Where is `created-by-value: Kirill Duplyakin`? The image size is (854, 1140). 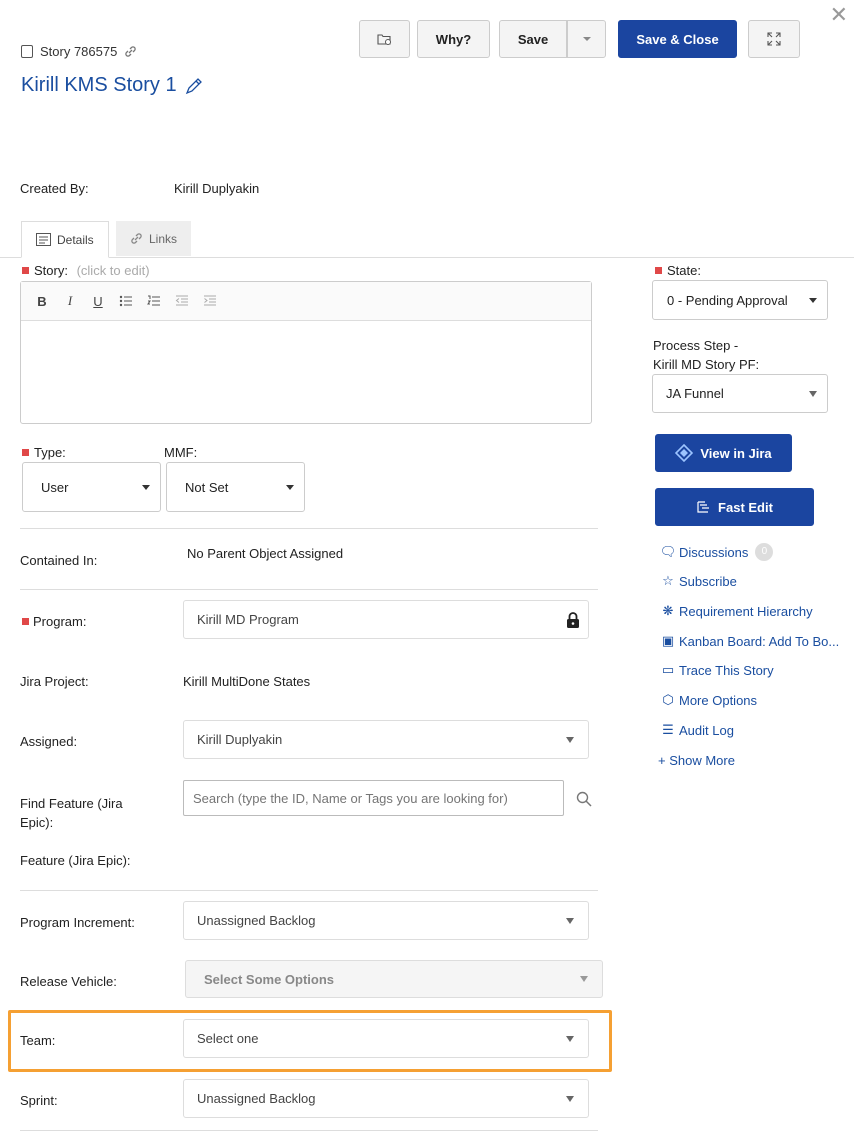 created-by-value: Kirill Duplyakin is located at coordinates (217, 188).